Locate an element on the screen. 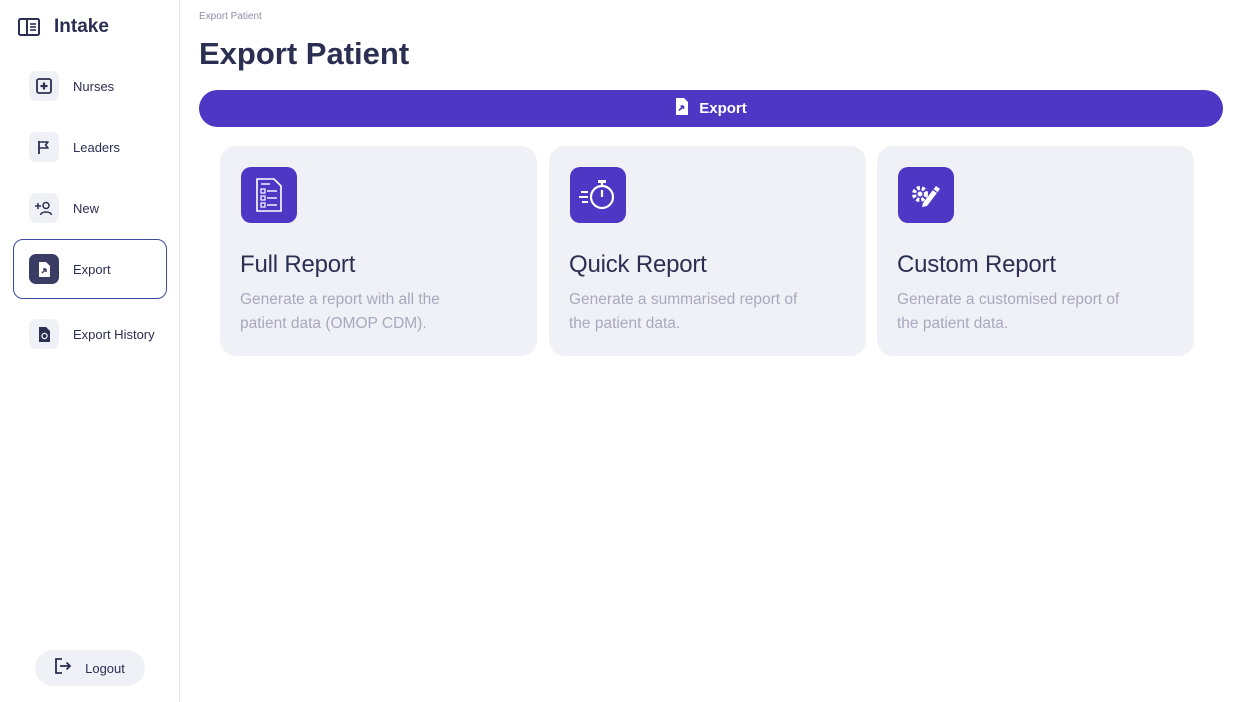  sidebar-item-nurses: Nurses is located at coordinates (90, 86).